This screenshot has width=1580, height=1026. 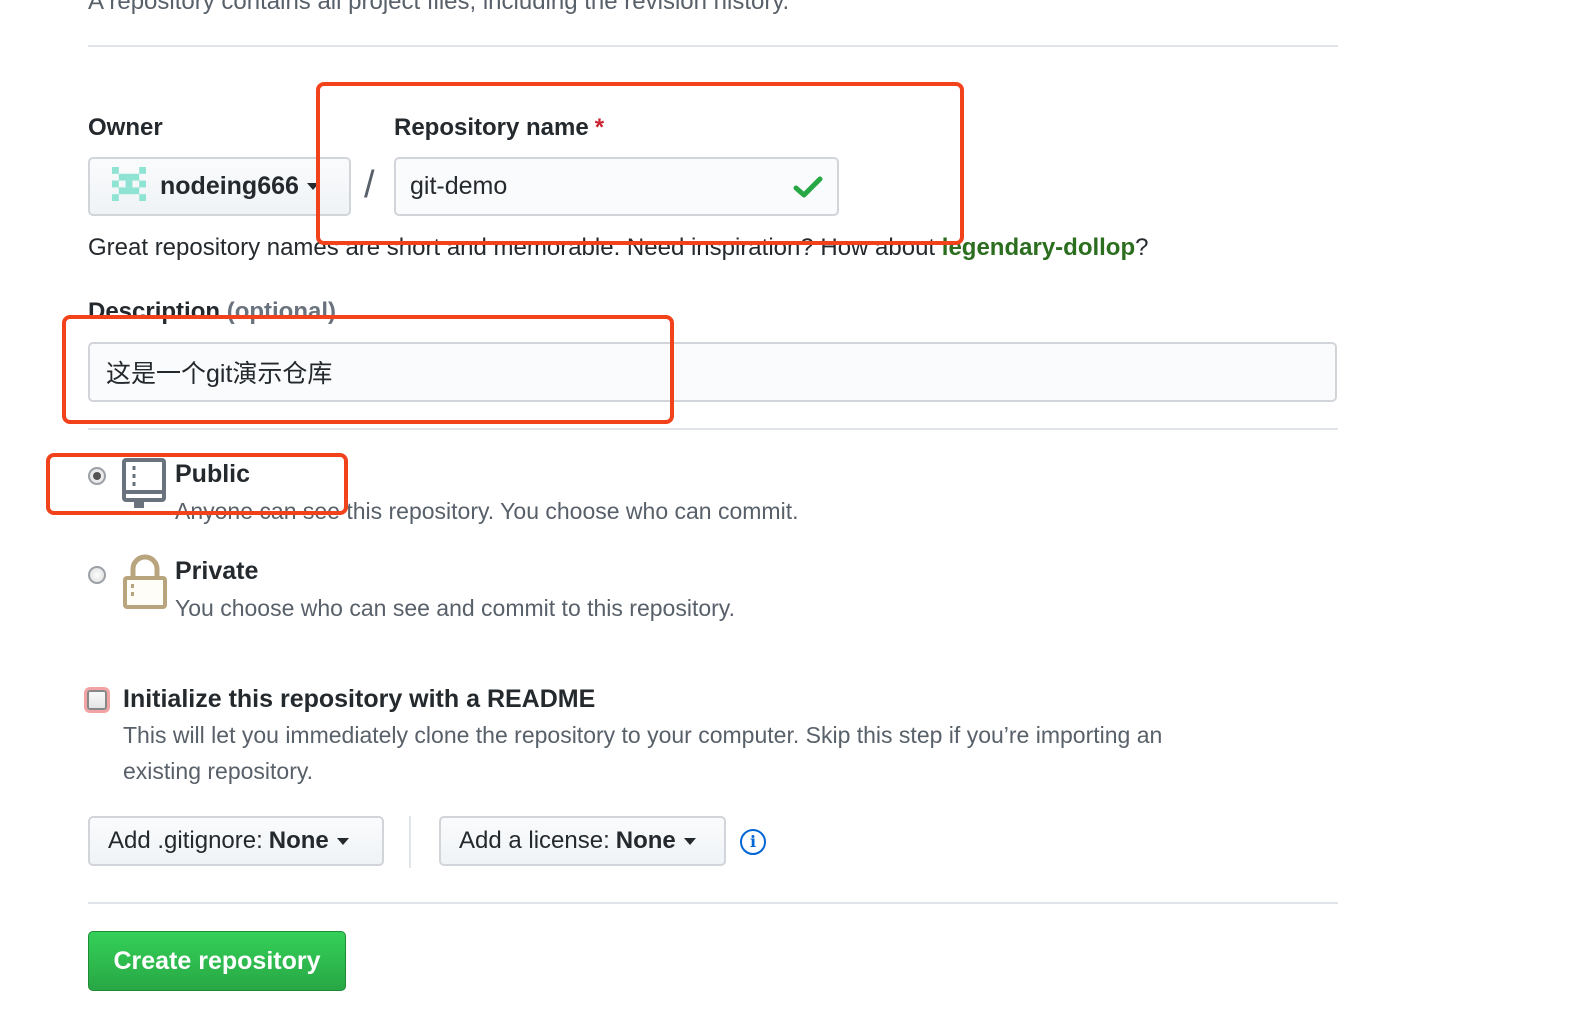 What do you see at coordinates (359, 699) in the screenshot?
I see `readme-title: Initialize this repository with a README` at bounding box center [359, 699].